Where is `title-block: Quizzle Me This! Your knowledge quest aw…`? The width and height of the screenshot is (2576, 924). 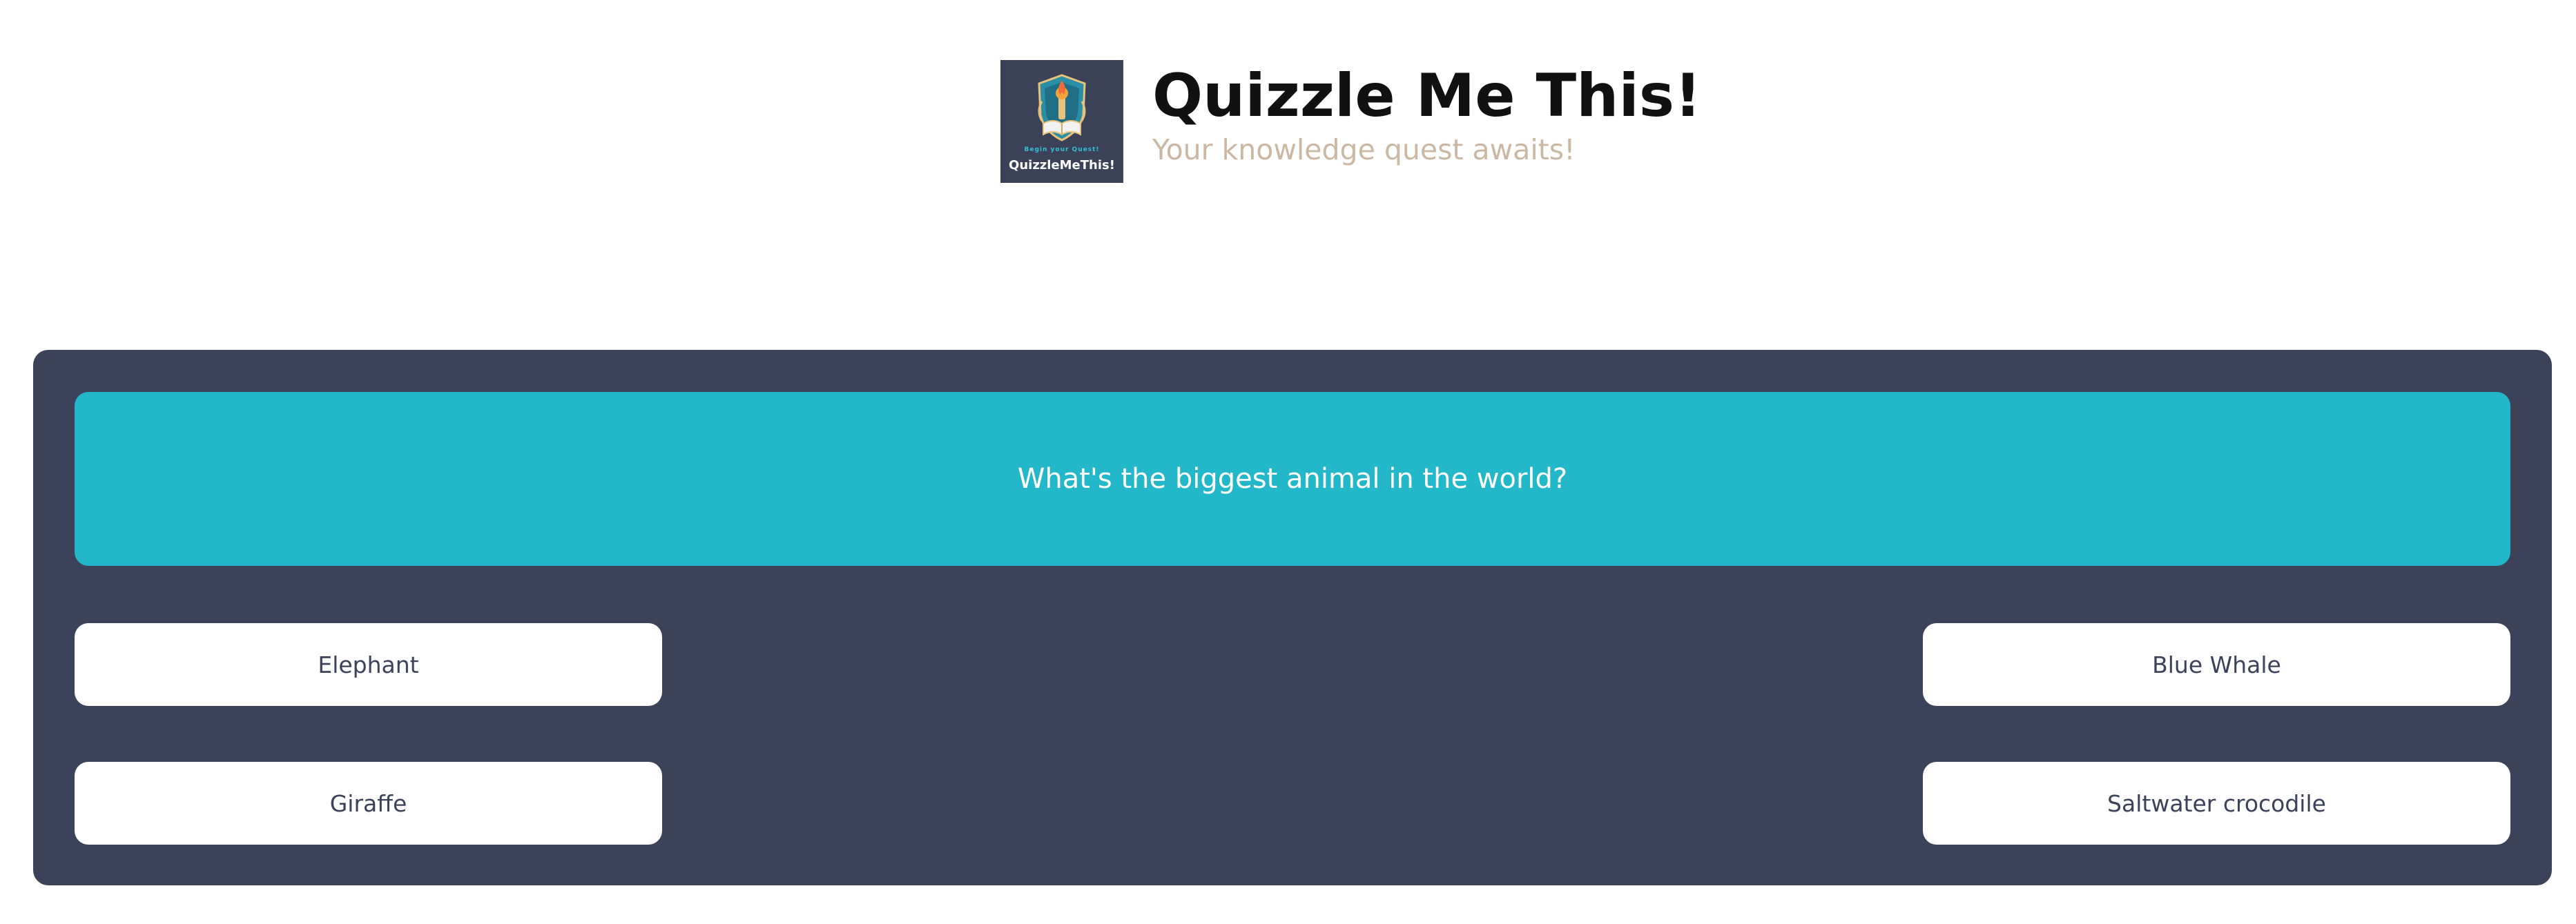 title-block: Quizzle Me This! Your knowledge quest aw… is located at coordinates (1427, 115).